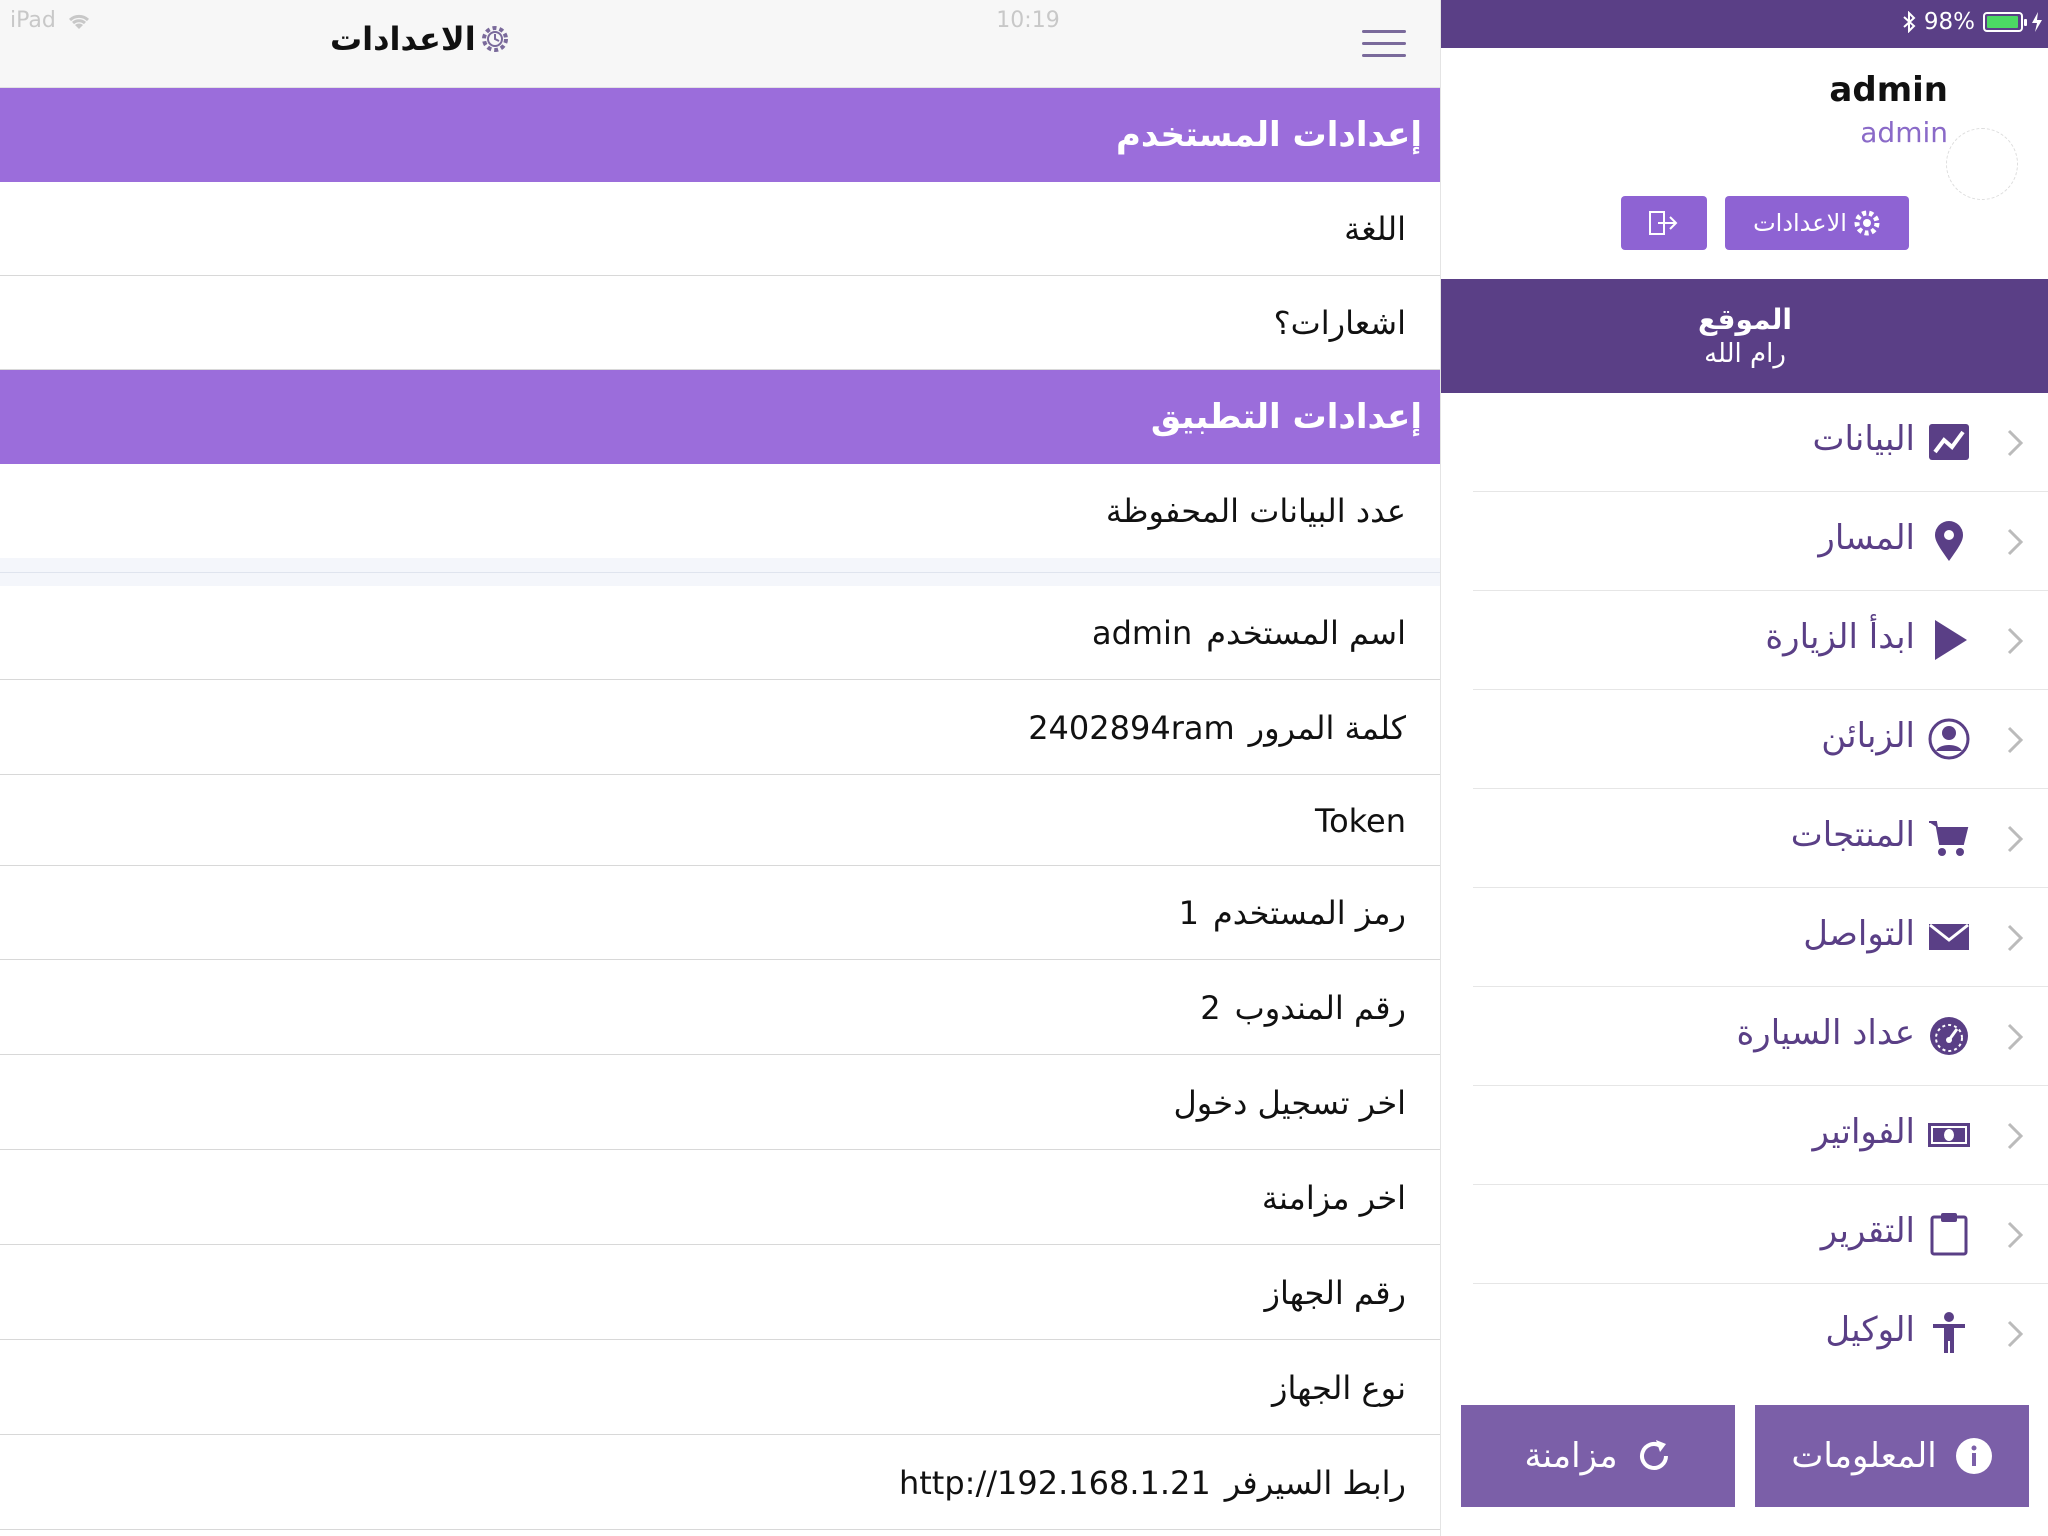 The height and width of the screenshot is (1536, 2048). Describe the element at coordinates (1982, 164) in the screenshot. I see `avatar` at that location.